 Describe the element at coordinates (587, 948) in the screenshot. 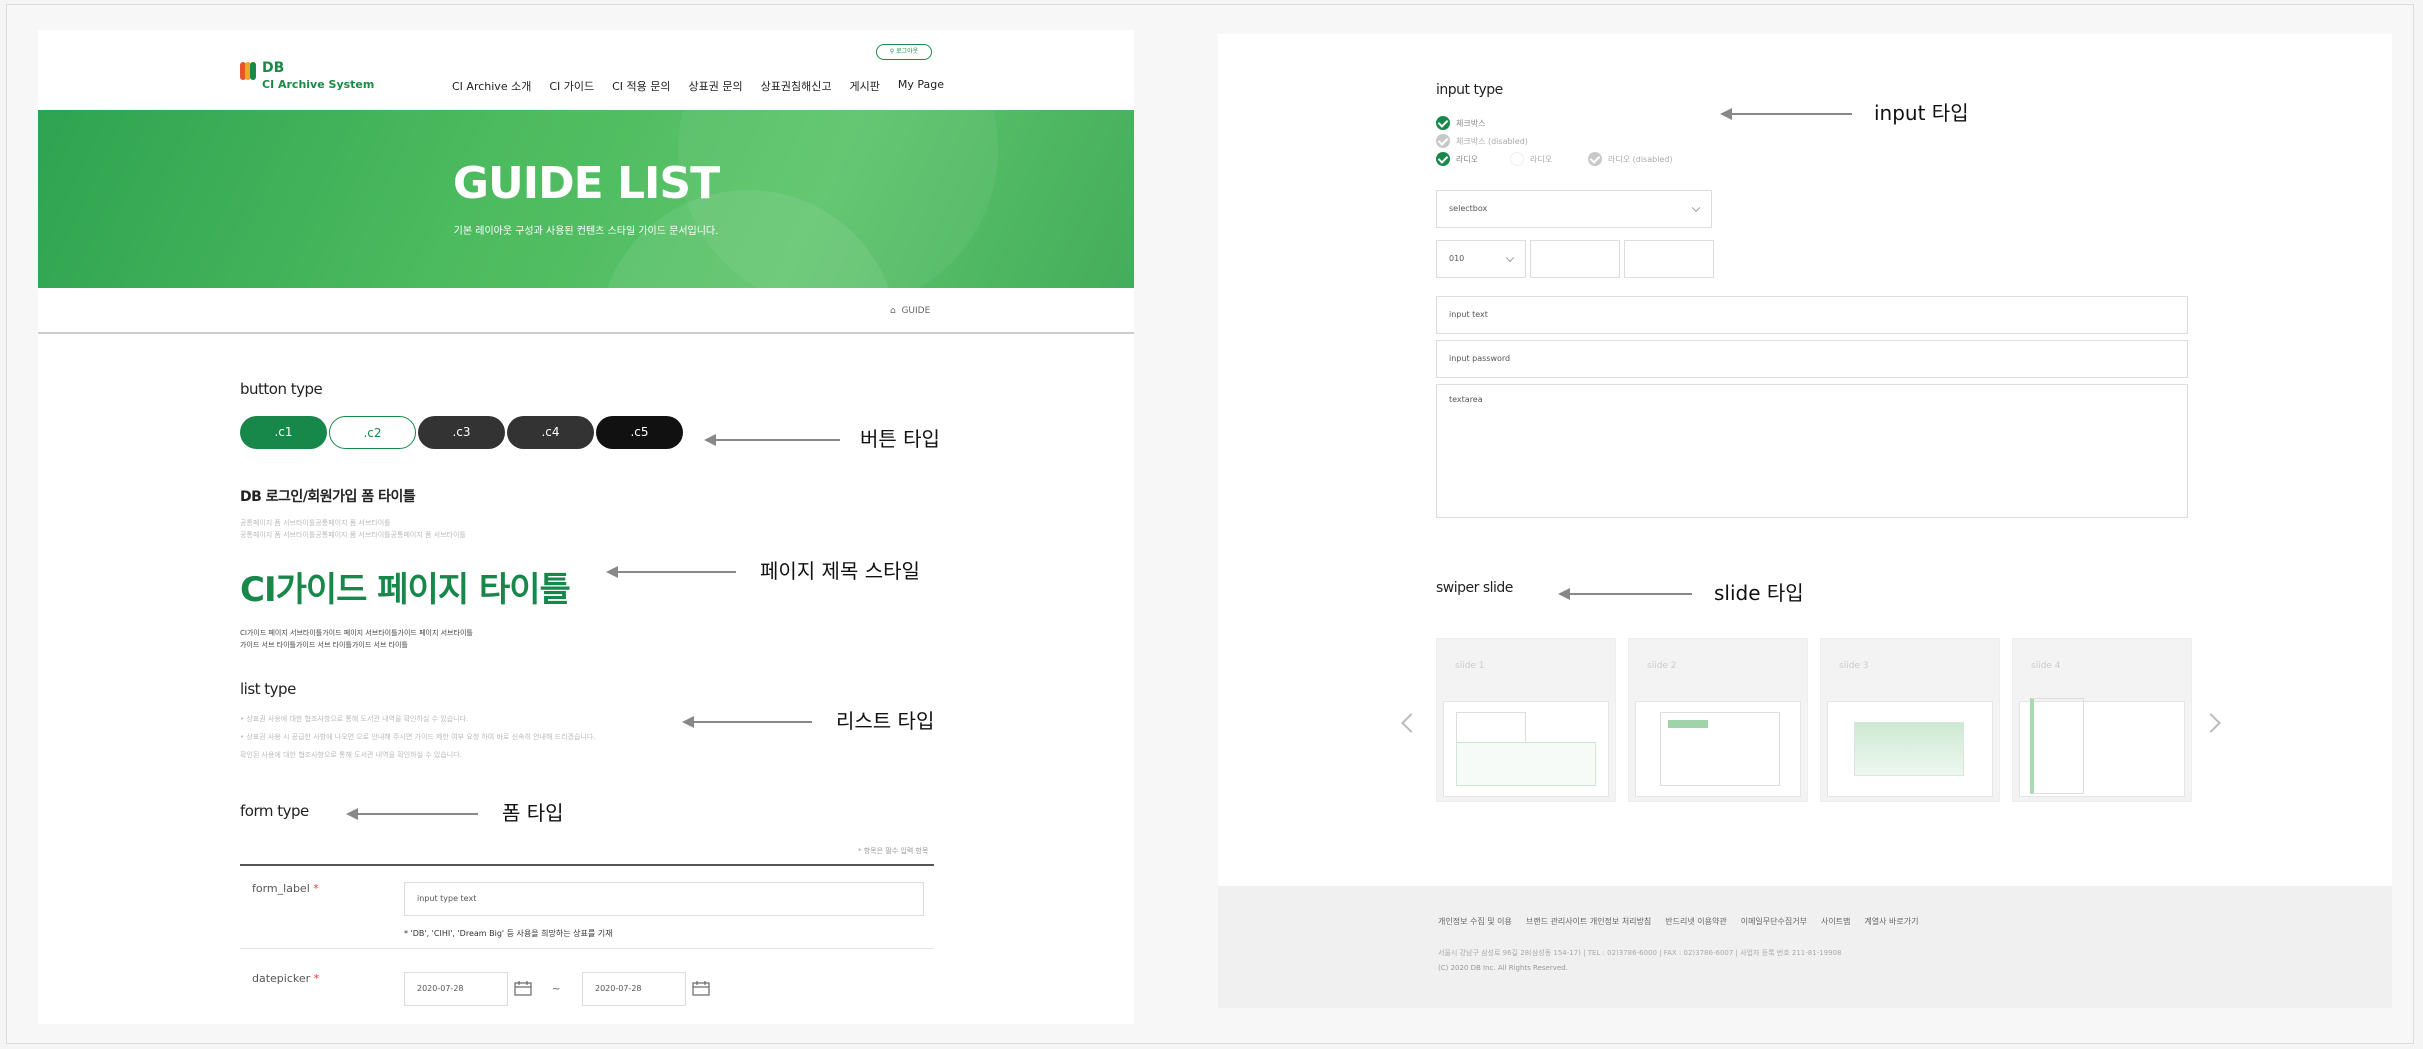

I see `form-row-separator` at that location.